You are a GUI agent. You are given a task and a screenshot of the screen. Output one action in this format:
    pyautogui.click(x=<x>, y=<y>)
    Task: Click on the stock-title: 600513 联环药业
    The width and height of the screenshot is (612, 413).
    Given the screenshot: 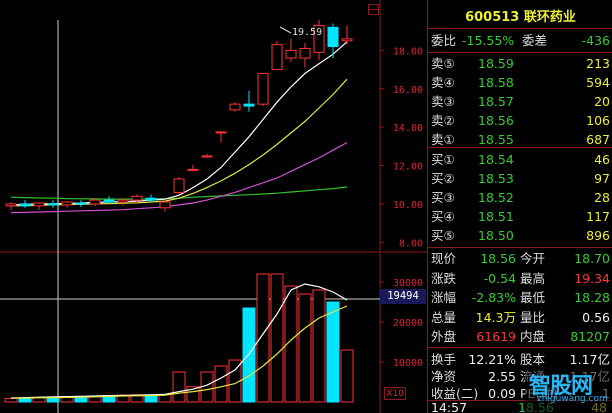 What is the action you would take?
    pyautogui.click(x=520, y=15)
    